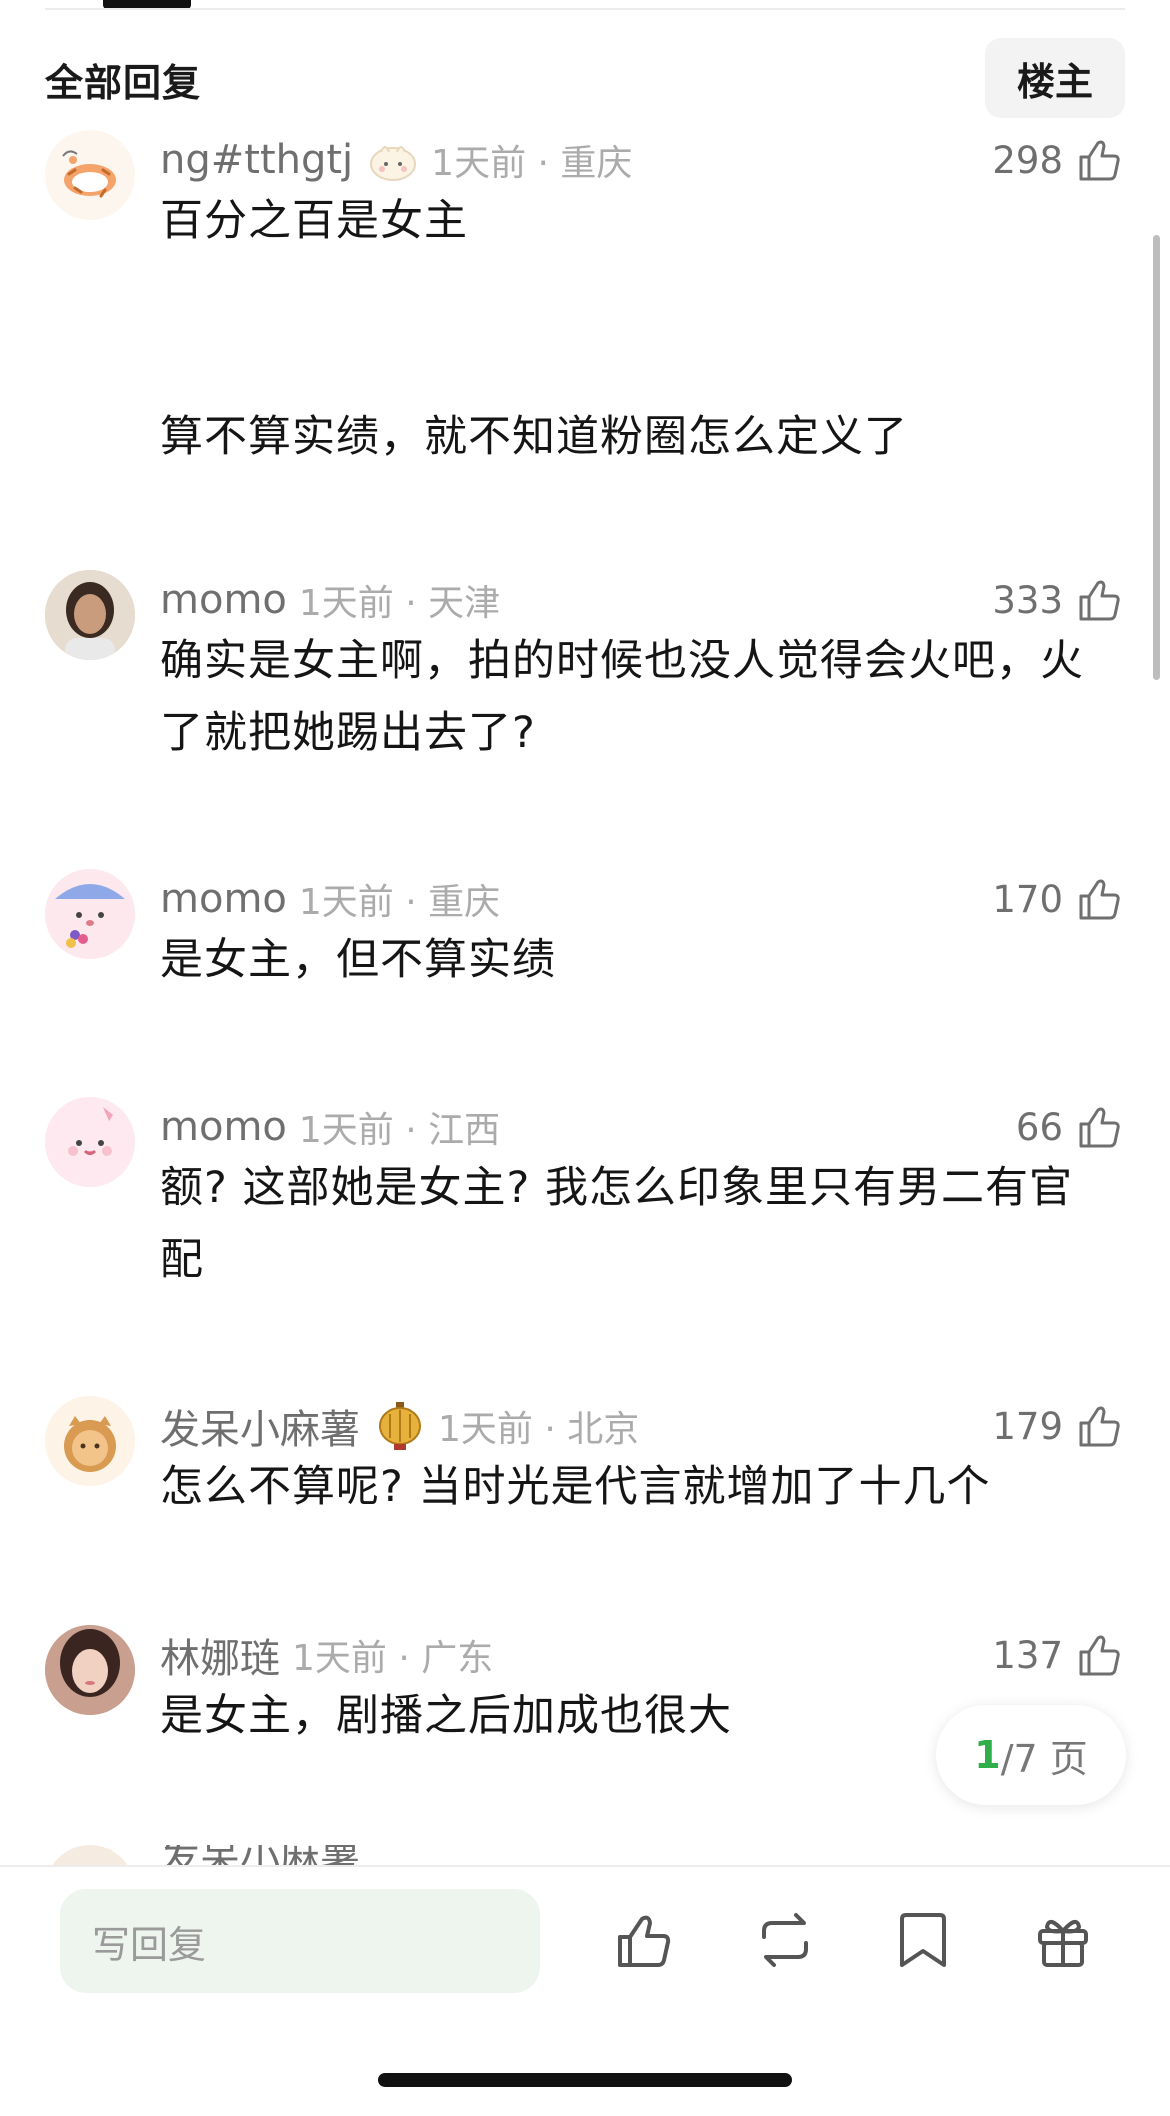 Image resolution: width=1170 pixels, height=2116 pixels. Describe the element at coordinates (90, 1670) in the screenshot. I see `woman-photo-avatar` at that location.